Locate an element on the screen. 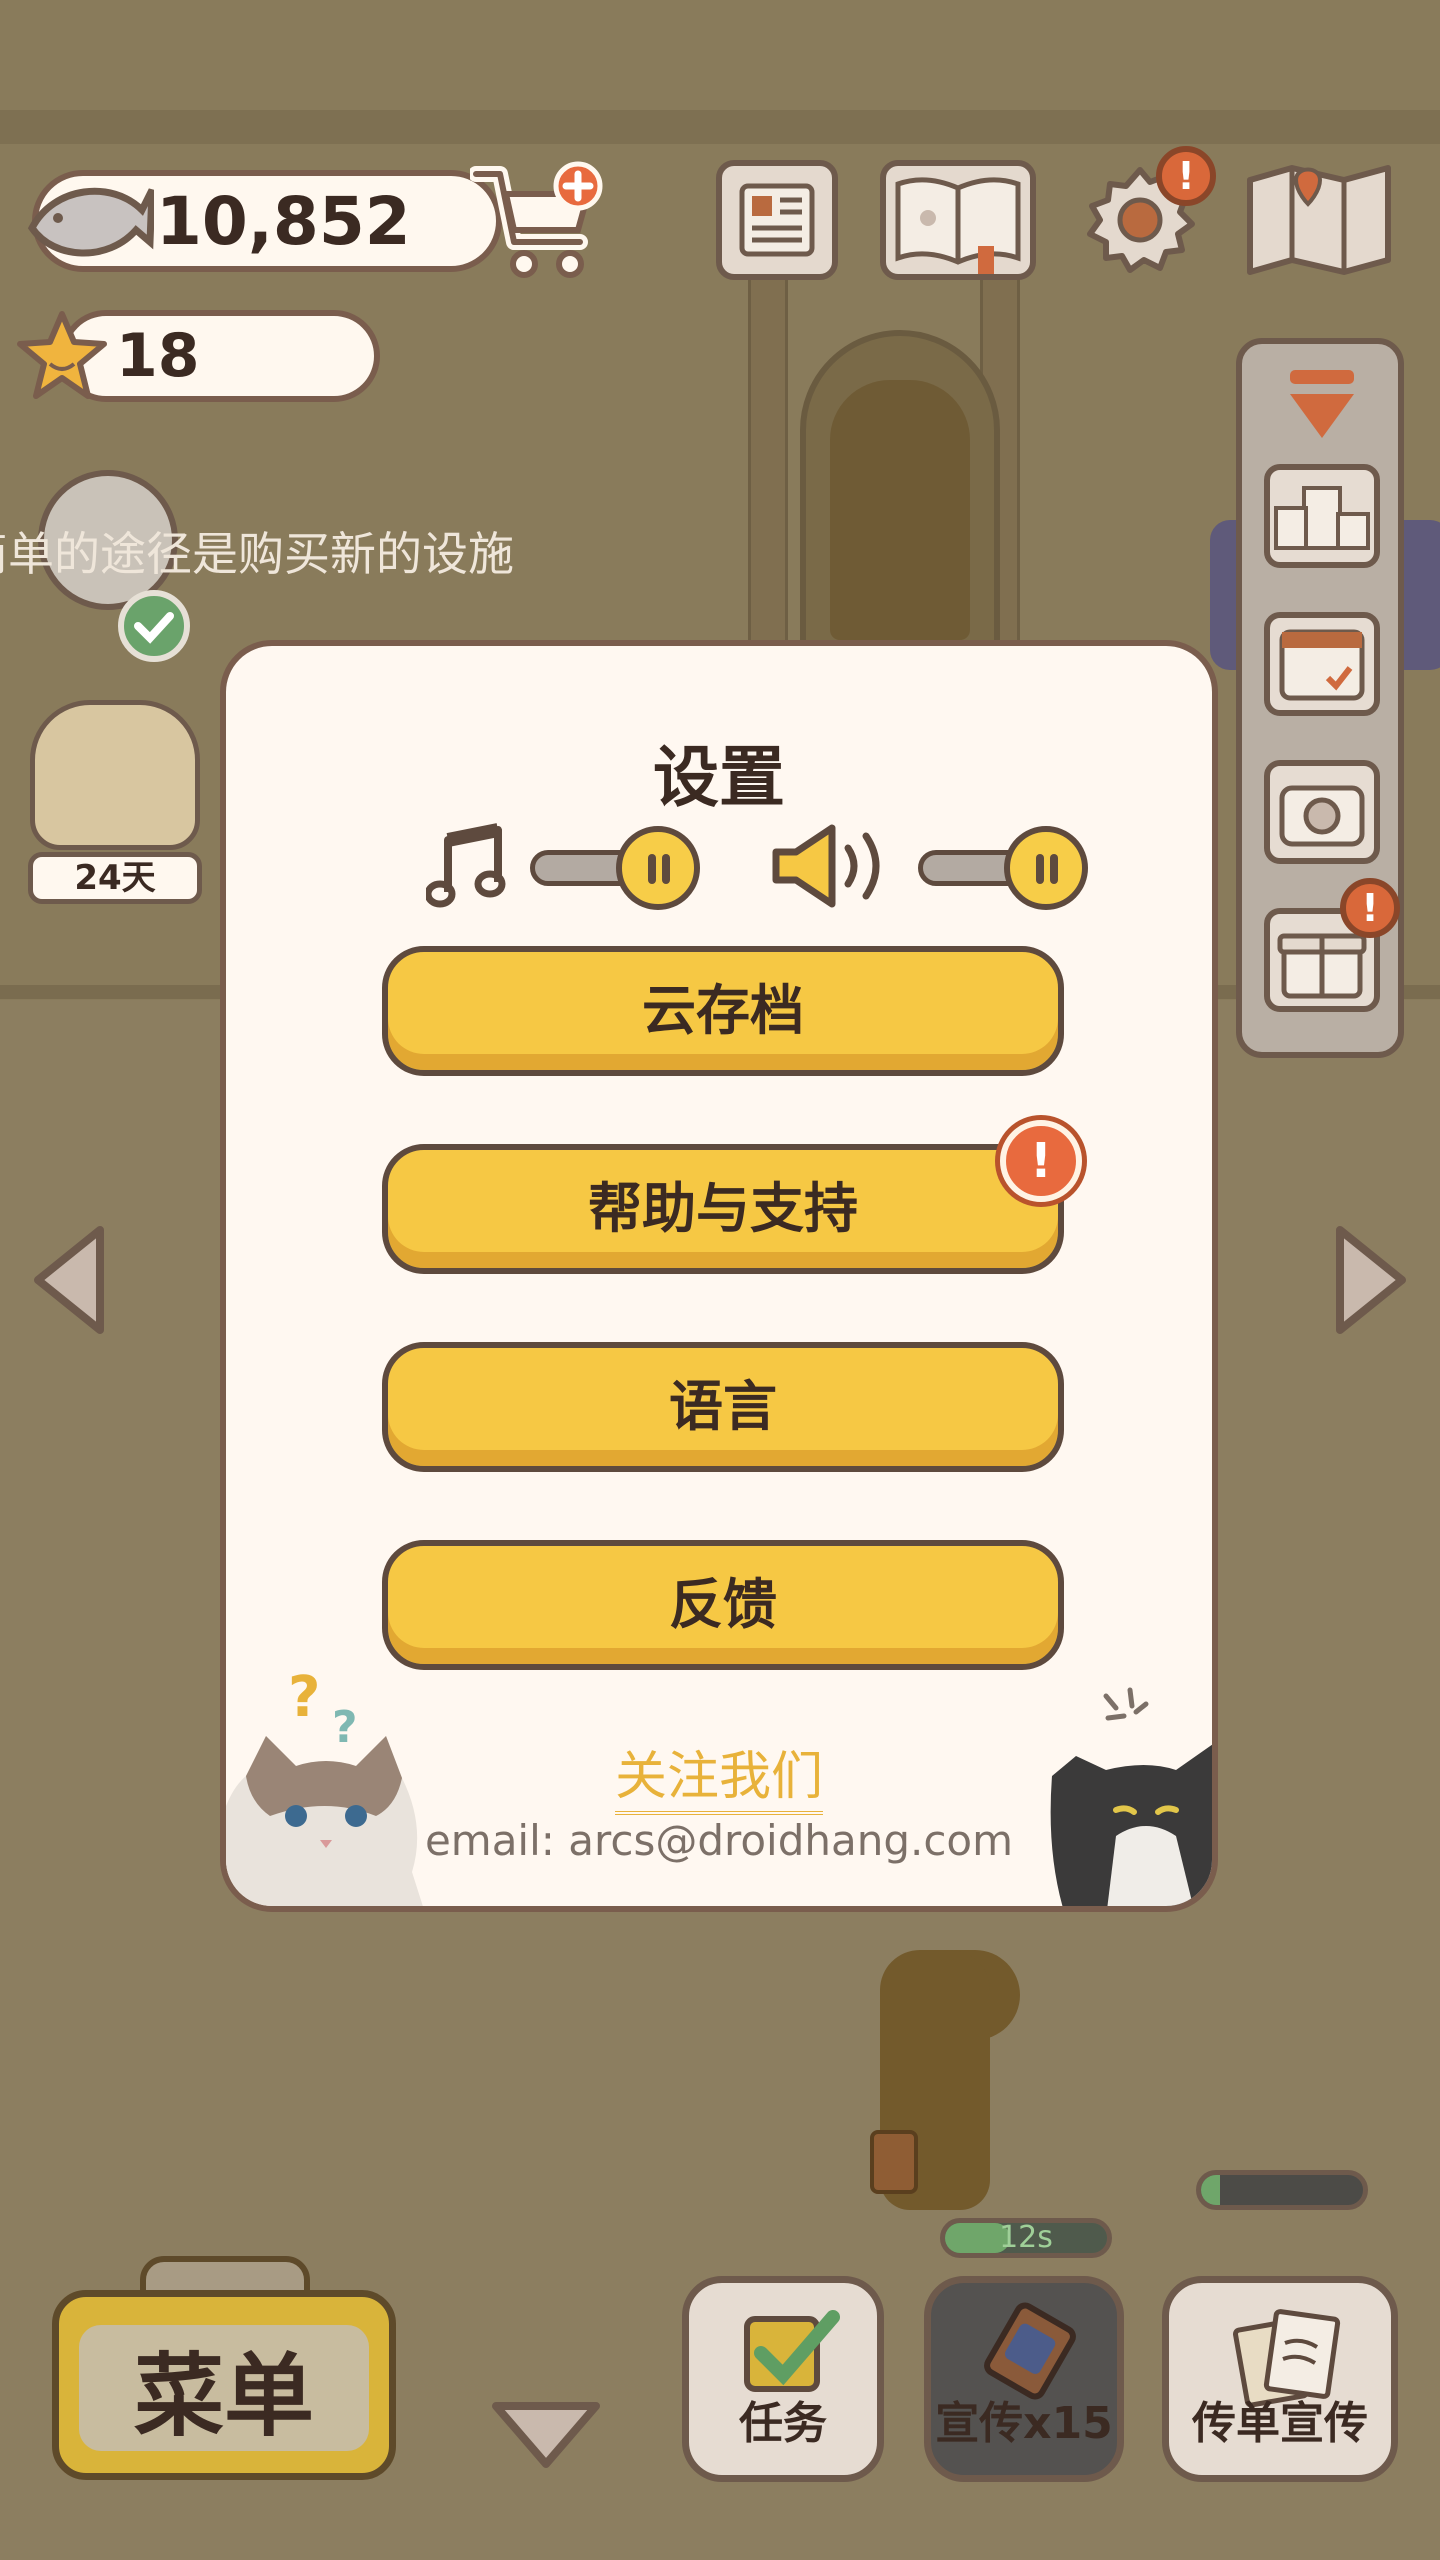 The image size is (1440, 2560). leaderboard-button is located at coordinates (1322, 516).